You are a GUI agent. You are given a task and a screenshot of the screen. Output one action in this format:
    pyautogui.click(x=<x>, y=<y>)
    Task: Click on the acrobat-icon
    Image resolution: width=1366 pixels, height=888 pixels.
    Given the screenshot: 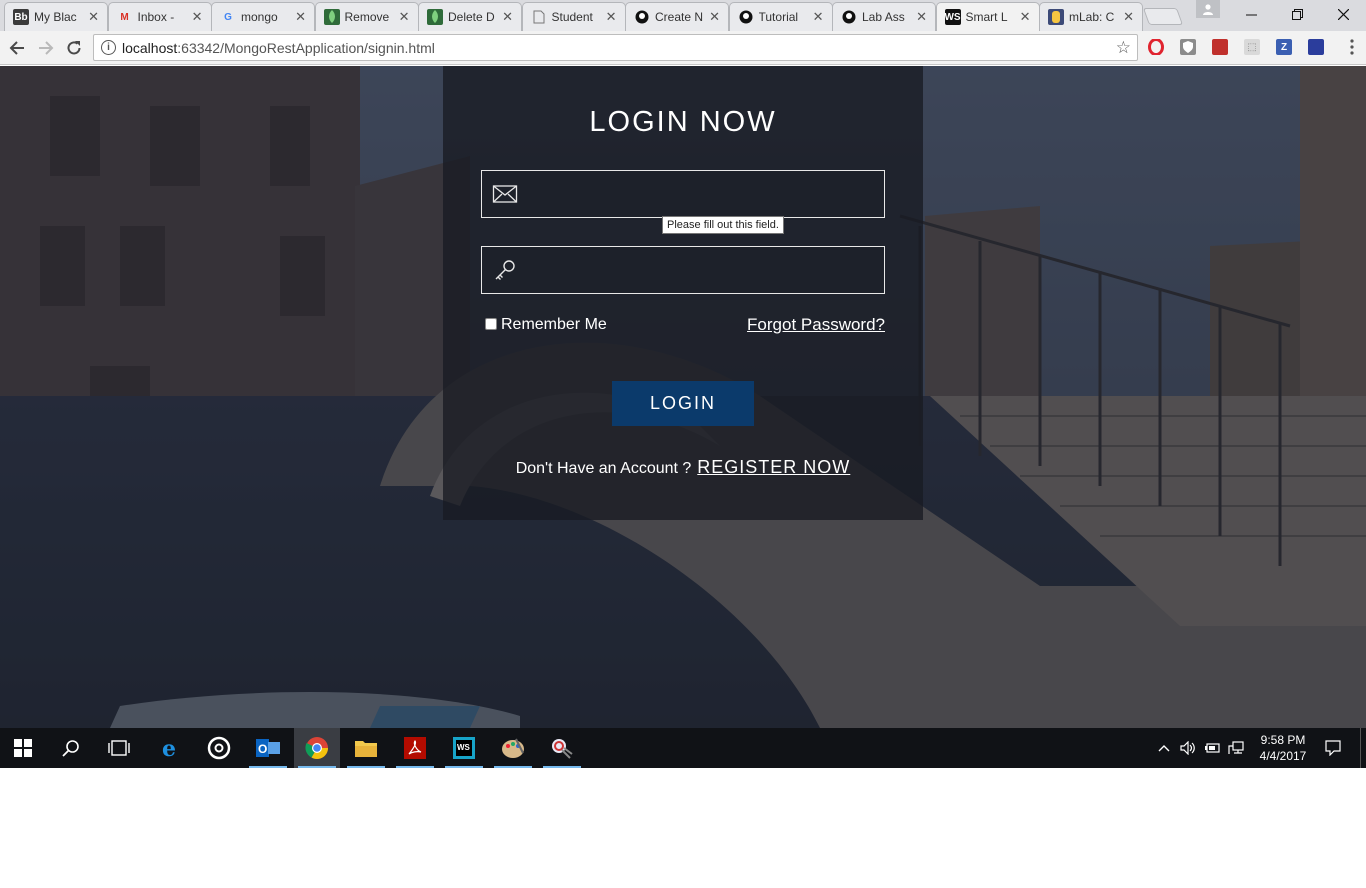 What is the action you would take?
    pyautogui.click(x=415, y=748)
    